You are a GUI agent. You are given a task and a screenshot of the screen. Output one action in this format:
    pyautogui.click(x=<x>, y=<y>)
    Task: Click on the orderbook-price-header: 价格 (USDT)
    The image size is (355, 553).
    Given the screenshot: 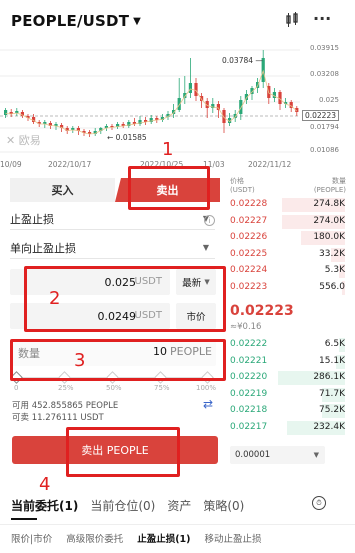 What is the action you would take?
    pyautogui.click(x=242, y=186)
    